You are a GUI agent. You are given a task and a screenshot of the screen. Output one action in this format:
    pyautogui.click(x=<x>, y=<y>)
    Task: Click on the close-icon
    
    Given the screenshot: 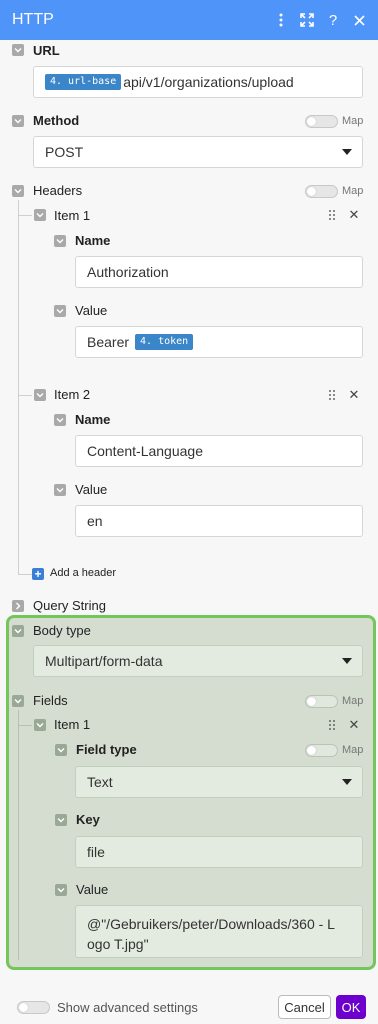 What is the action you would take?
    pyautogui.click(x=359, y=20)
    